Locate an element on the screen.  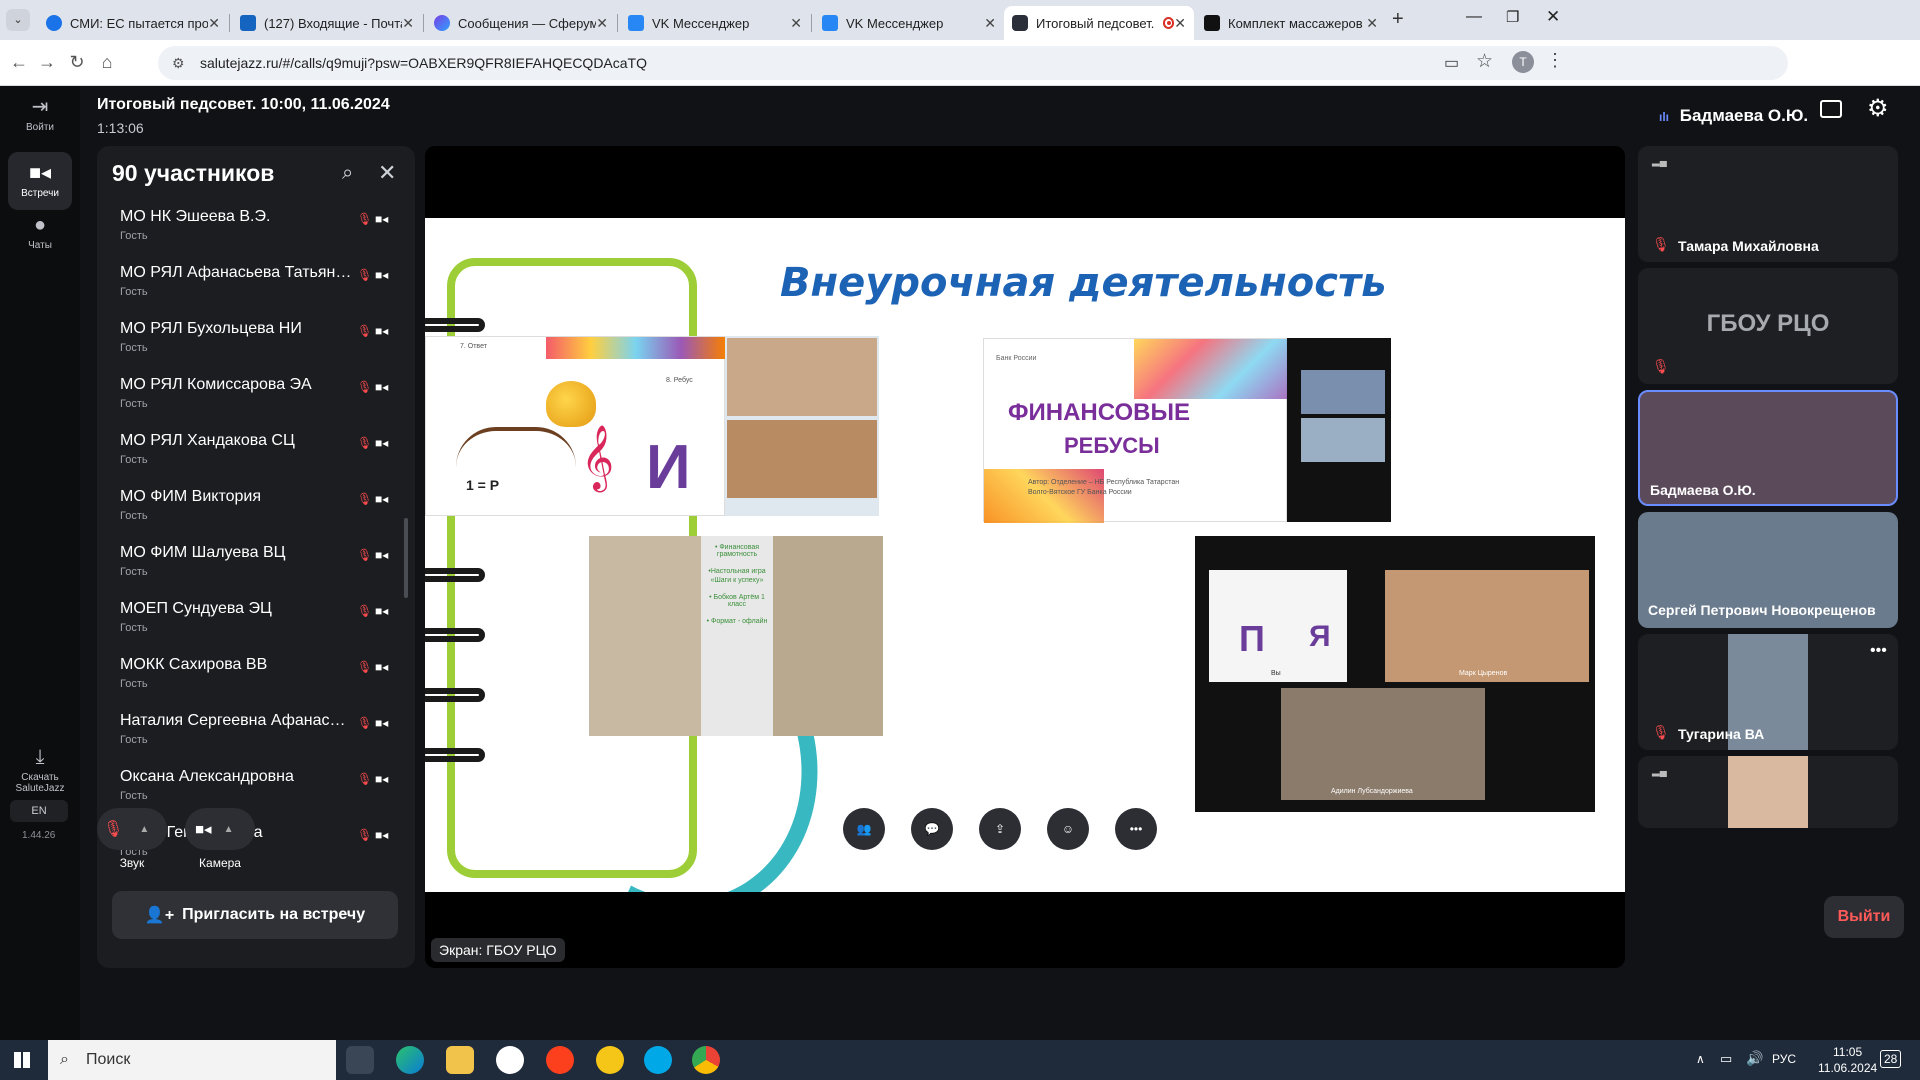
profile-avatar: T is located at coordinates (1523, 62).